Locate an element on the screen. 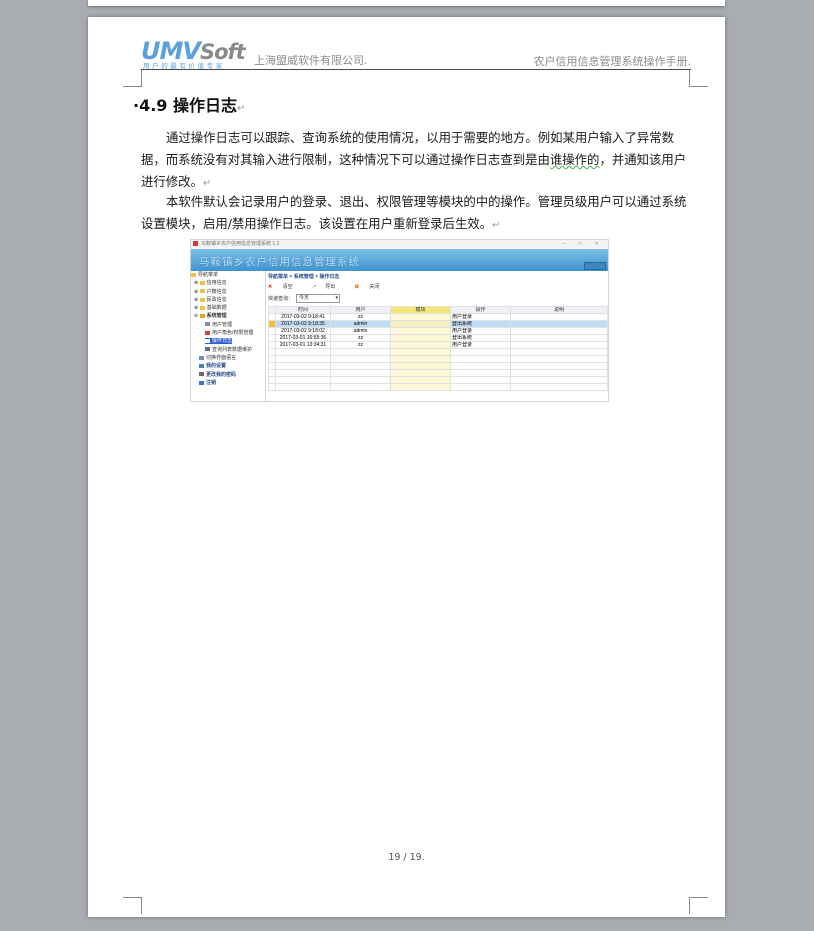 This screenshot has height=931, width=814. column-header-module: 模块 is located at coordinates (420, 310).